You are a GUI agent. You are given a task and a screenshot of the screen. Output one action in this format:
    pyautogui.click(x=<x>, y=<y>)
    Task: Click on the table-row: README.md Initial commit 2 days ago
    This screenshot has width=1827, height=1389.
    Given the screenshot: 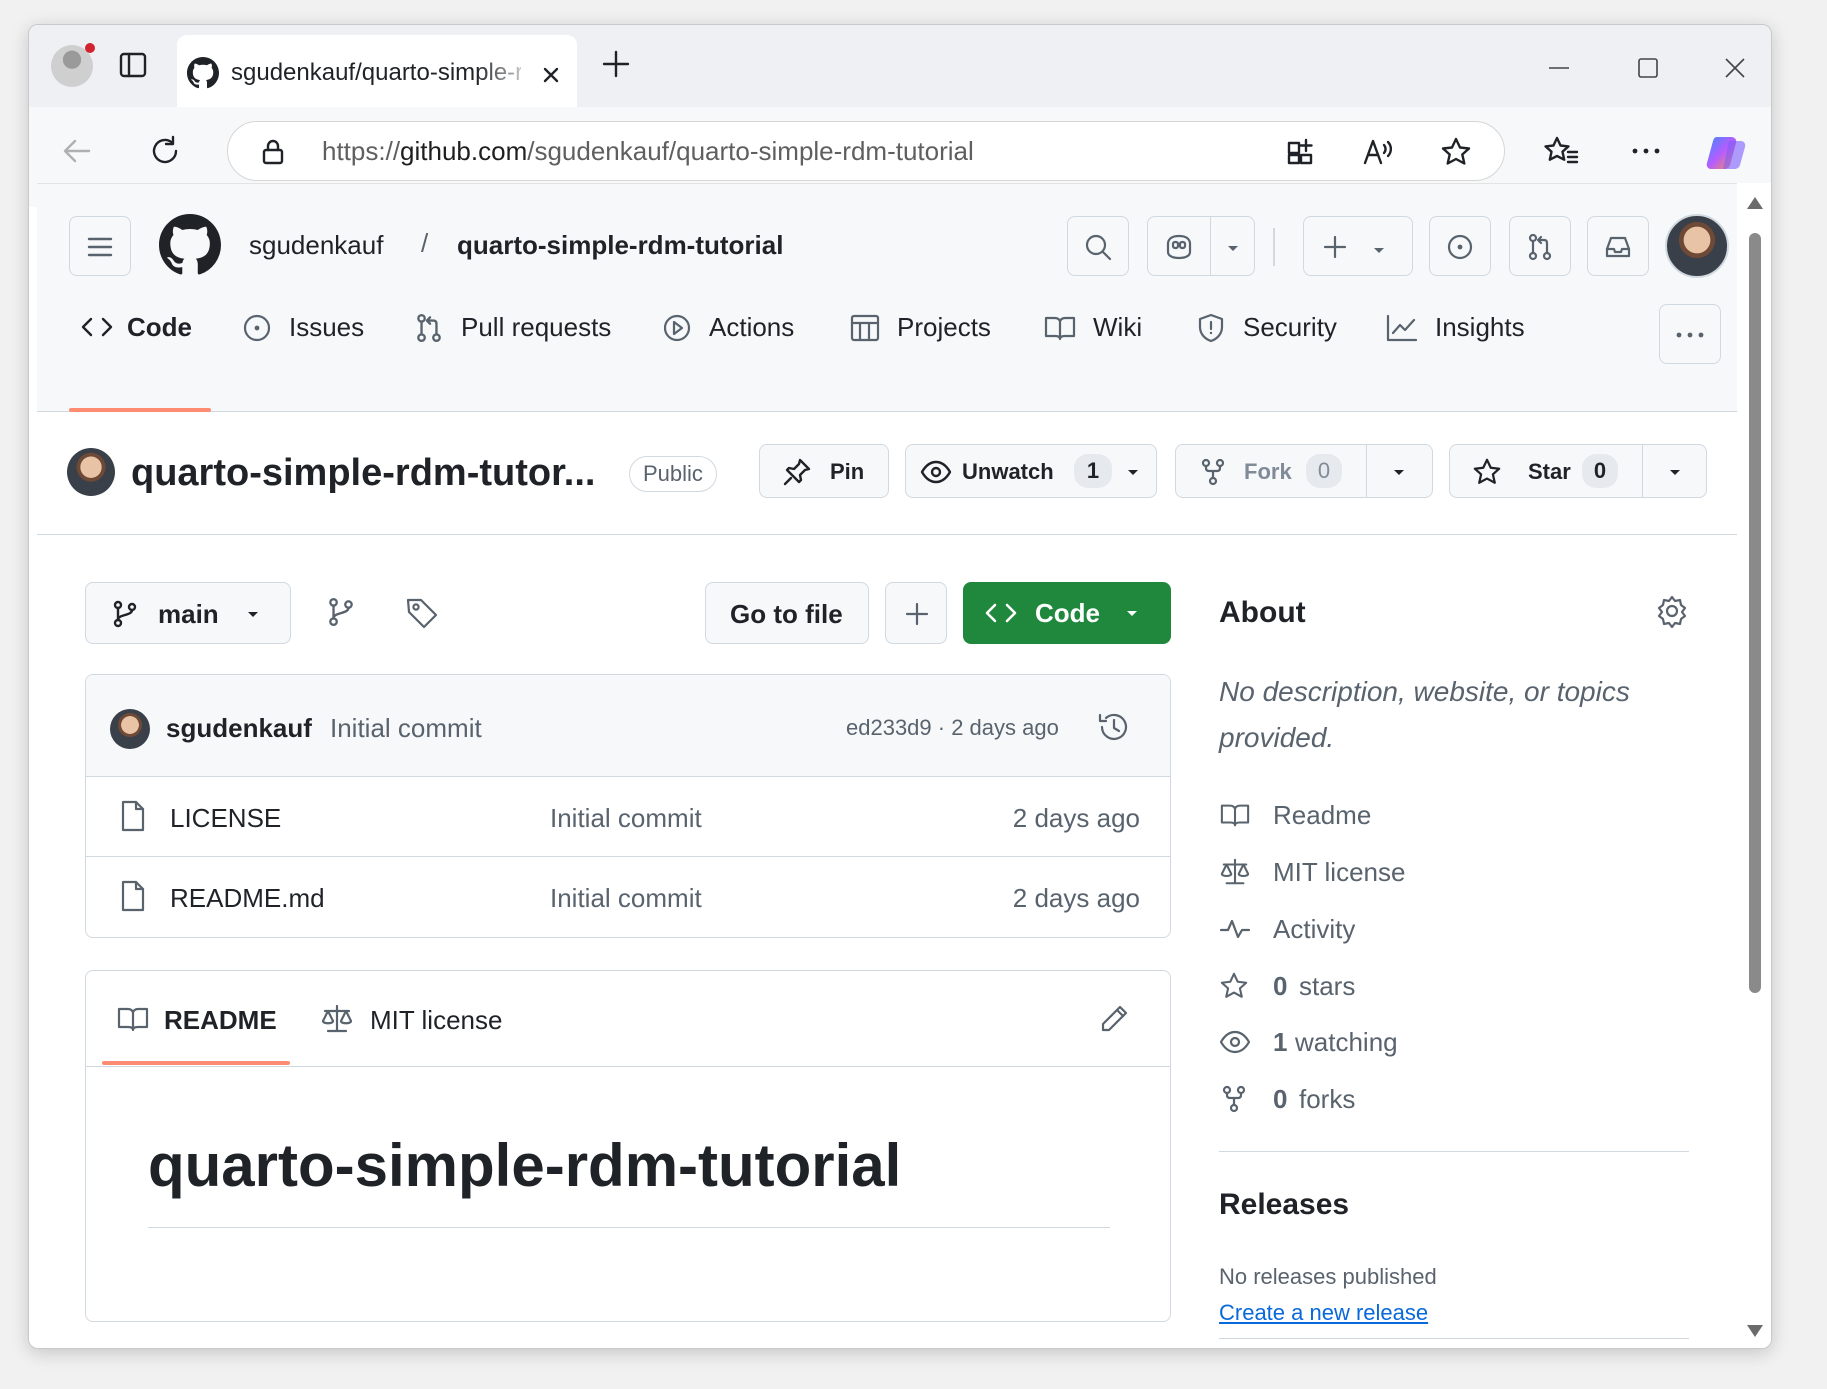 What is the action you would take?
    pyautogui.click(x=628, y=897)
    